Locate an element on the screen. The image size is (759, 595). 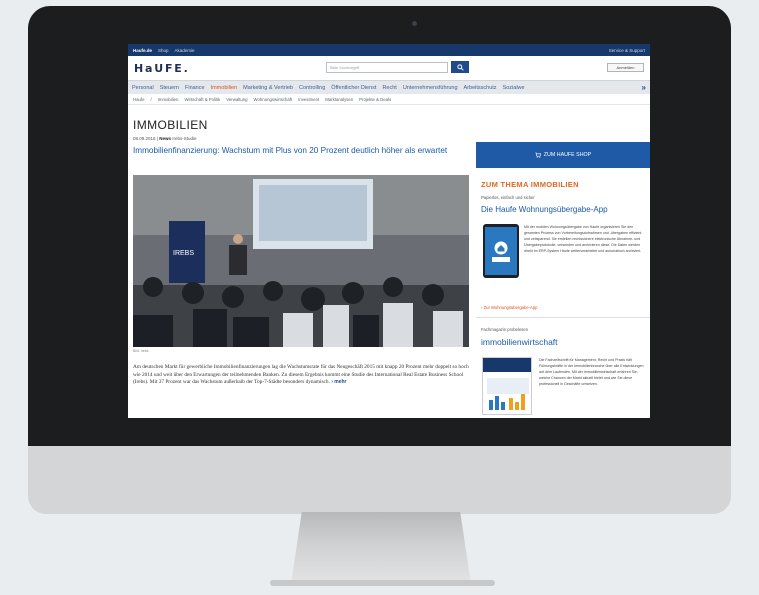
nav-item-recht: Recht is located at coordinates (389, 88).